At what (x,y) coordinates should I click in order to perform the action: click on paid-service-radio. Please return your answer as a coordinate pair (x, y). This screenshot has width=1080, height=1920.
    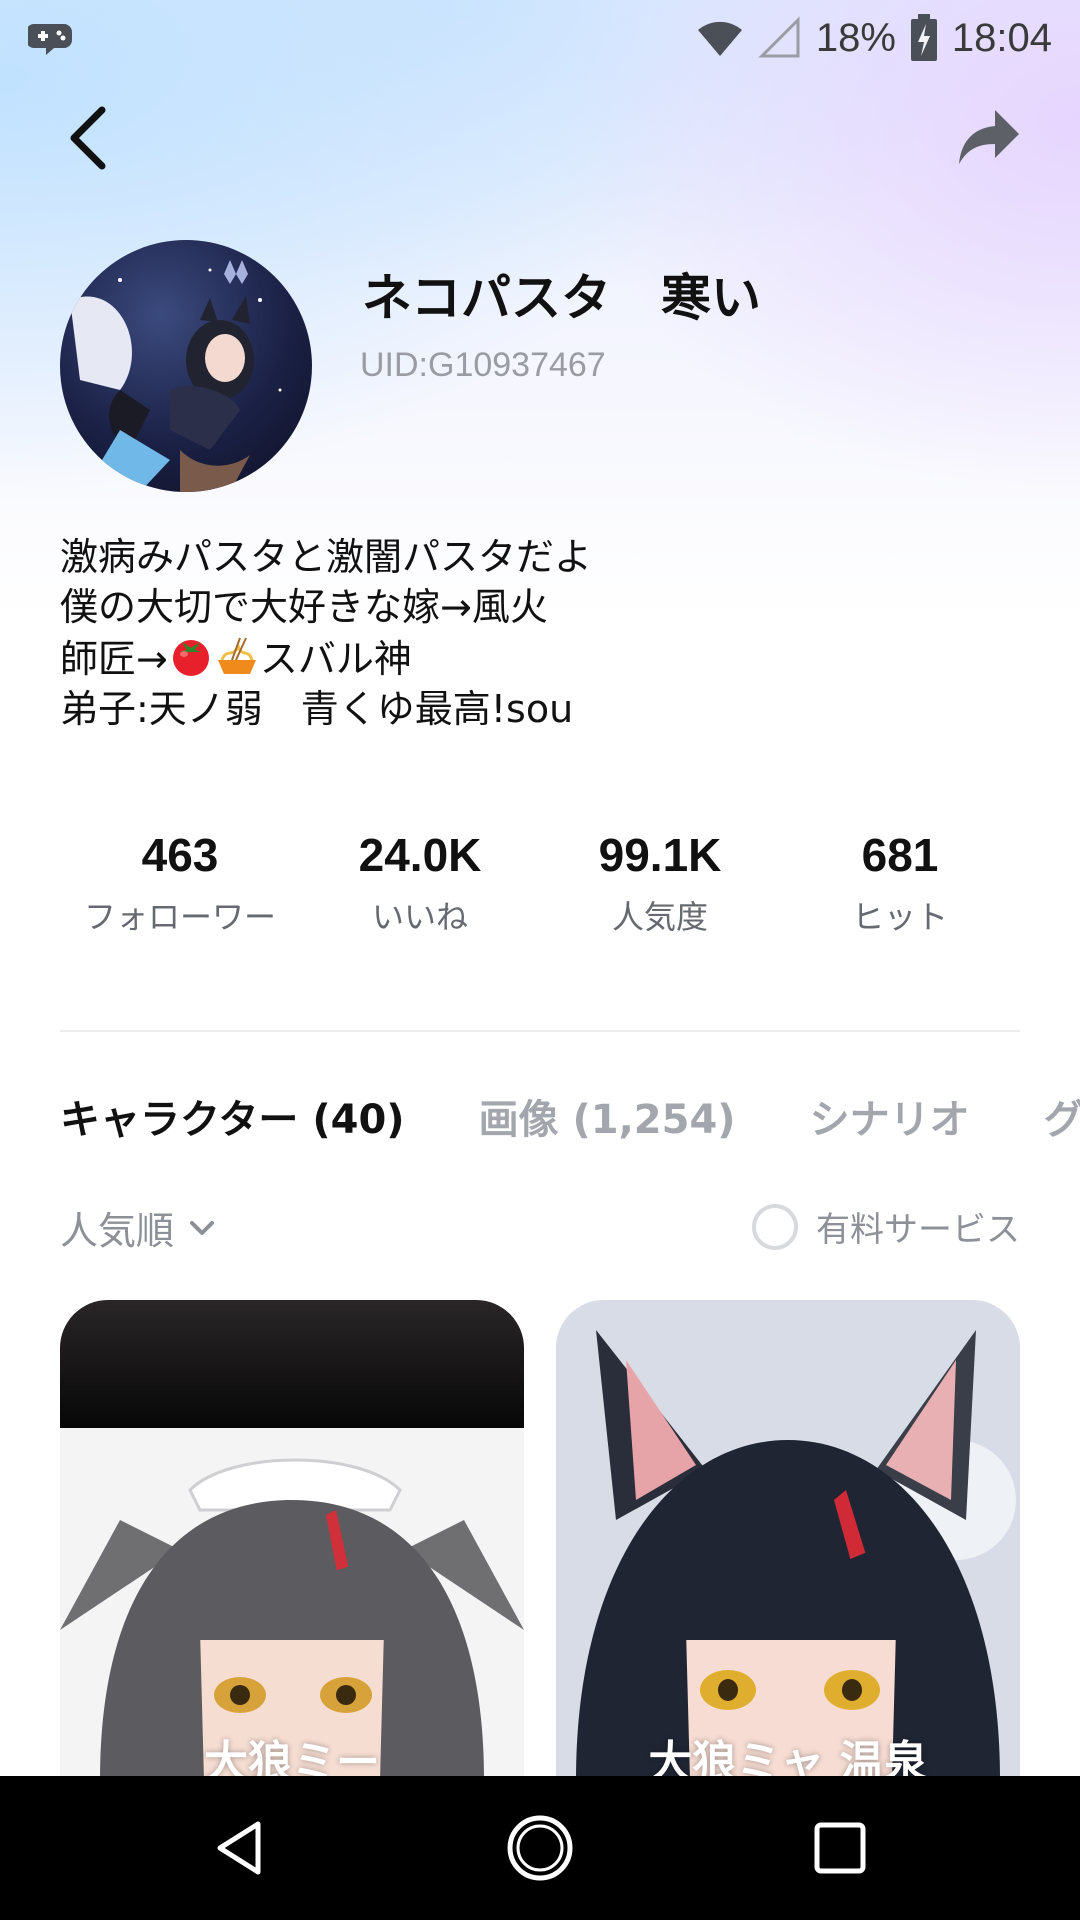
    Looking at the image, I should click on (775, 1226).